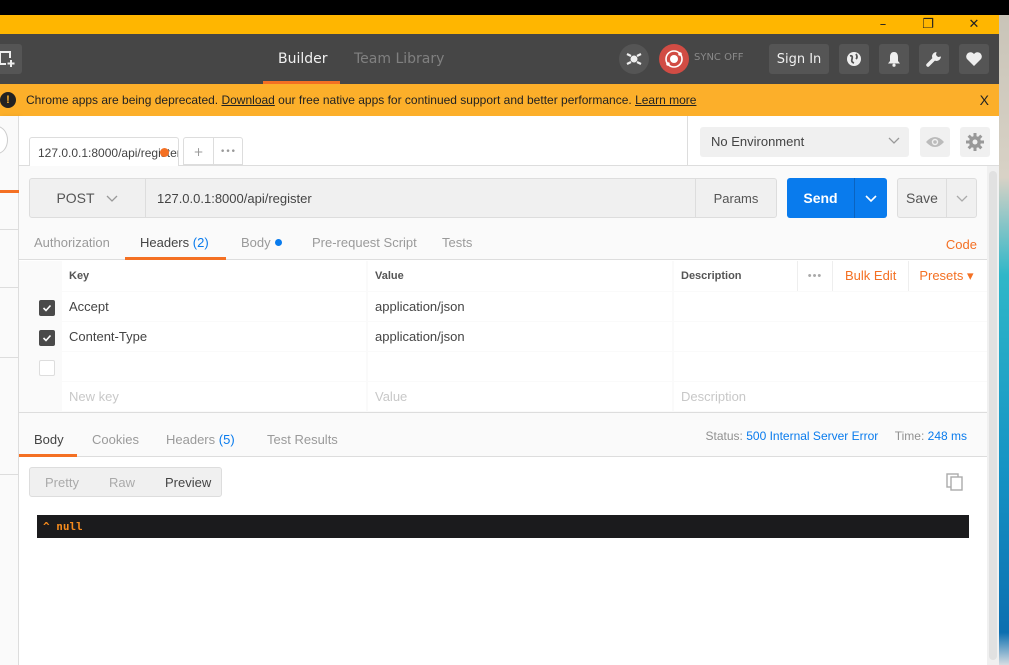 The height and width of the screenshot is (665, 1009). What do you see at coordinates (984, 100) in the screenshot?
I see `banner-close-button: X` at bounding box center [984, 100].